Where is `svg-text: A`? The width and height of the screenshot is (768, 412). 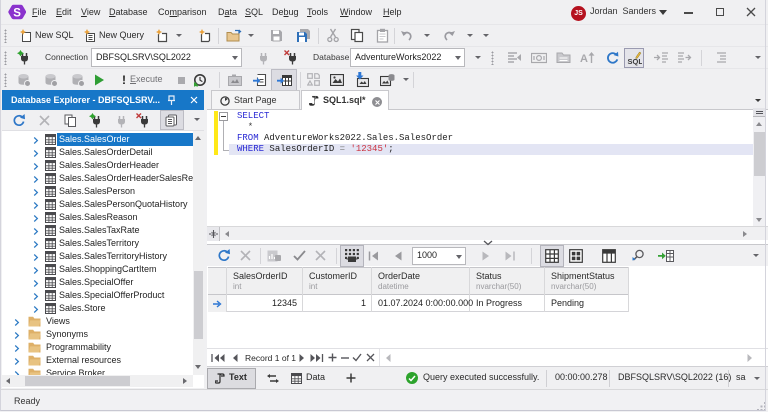
svg-text: A is located at coordinates (584, 59).